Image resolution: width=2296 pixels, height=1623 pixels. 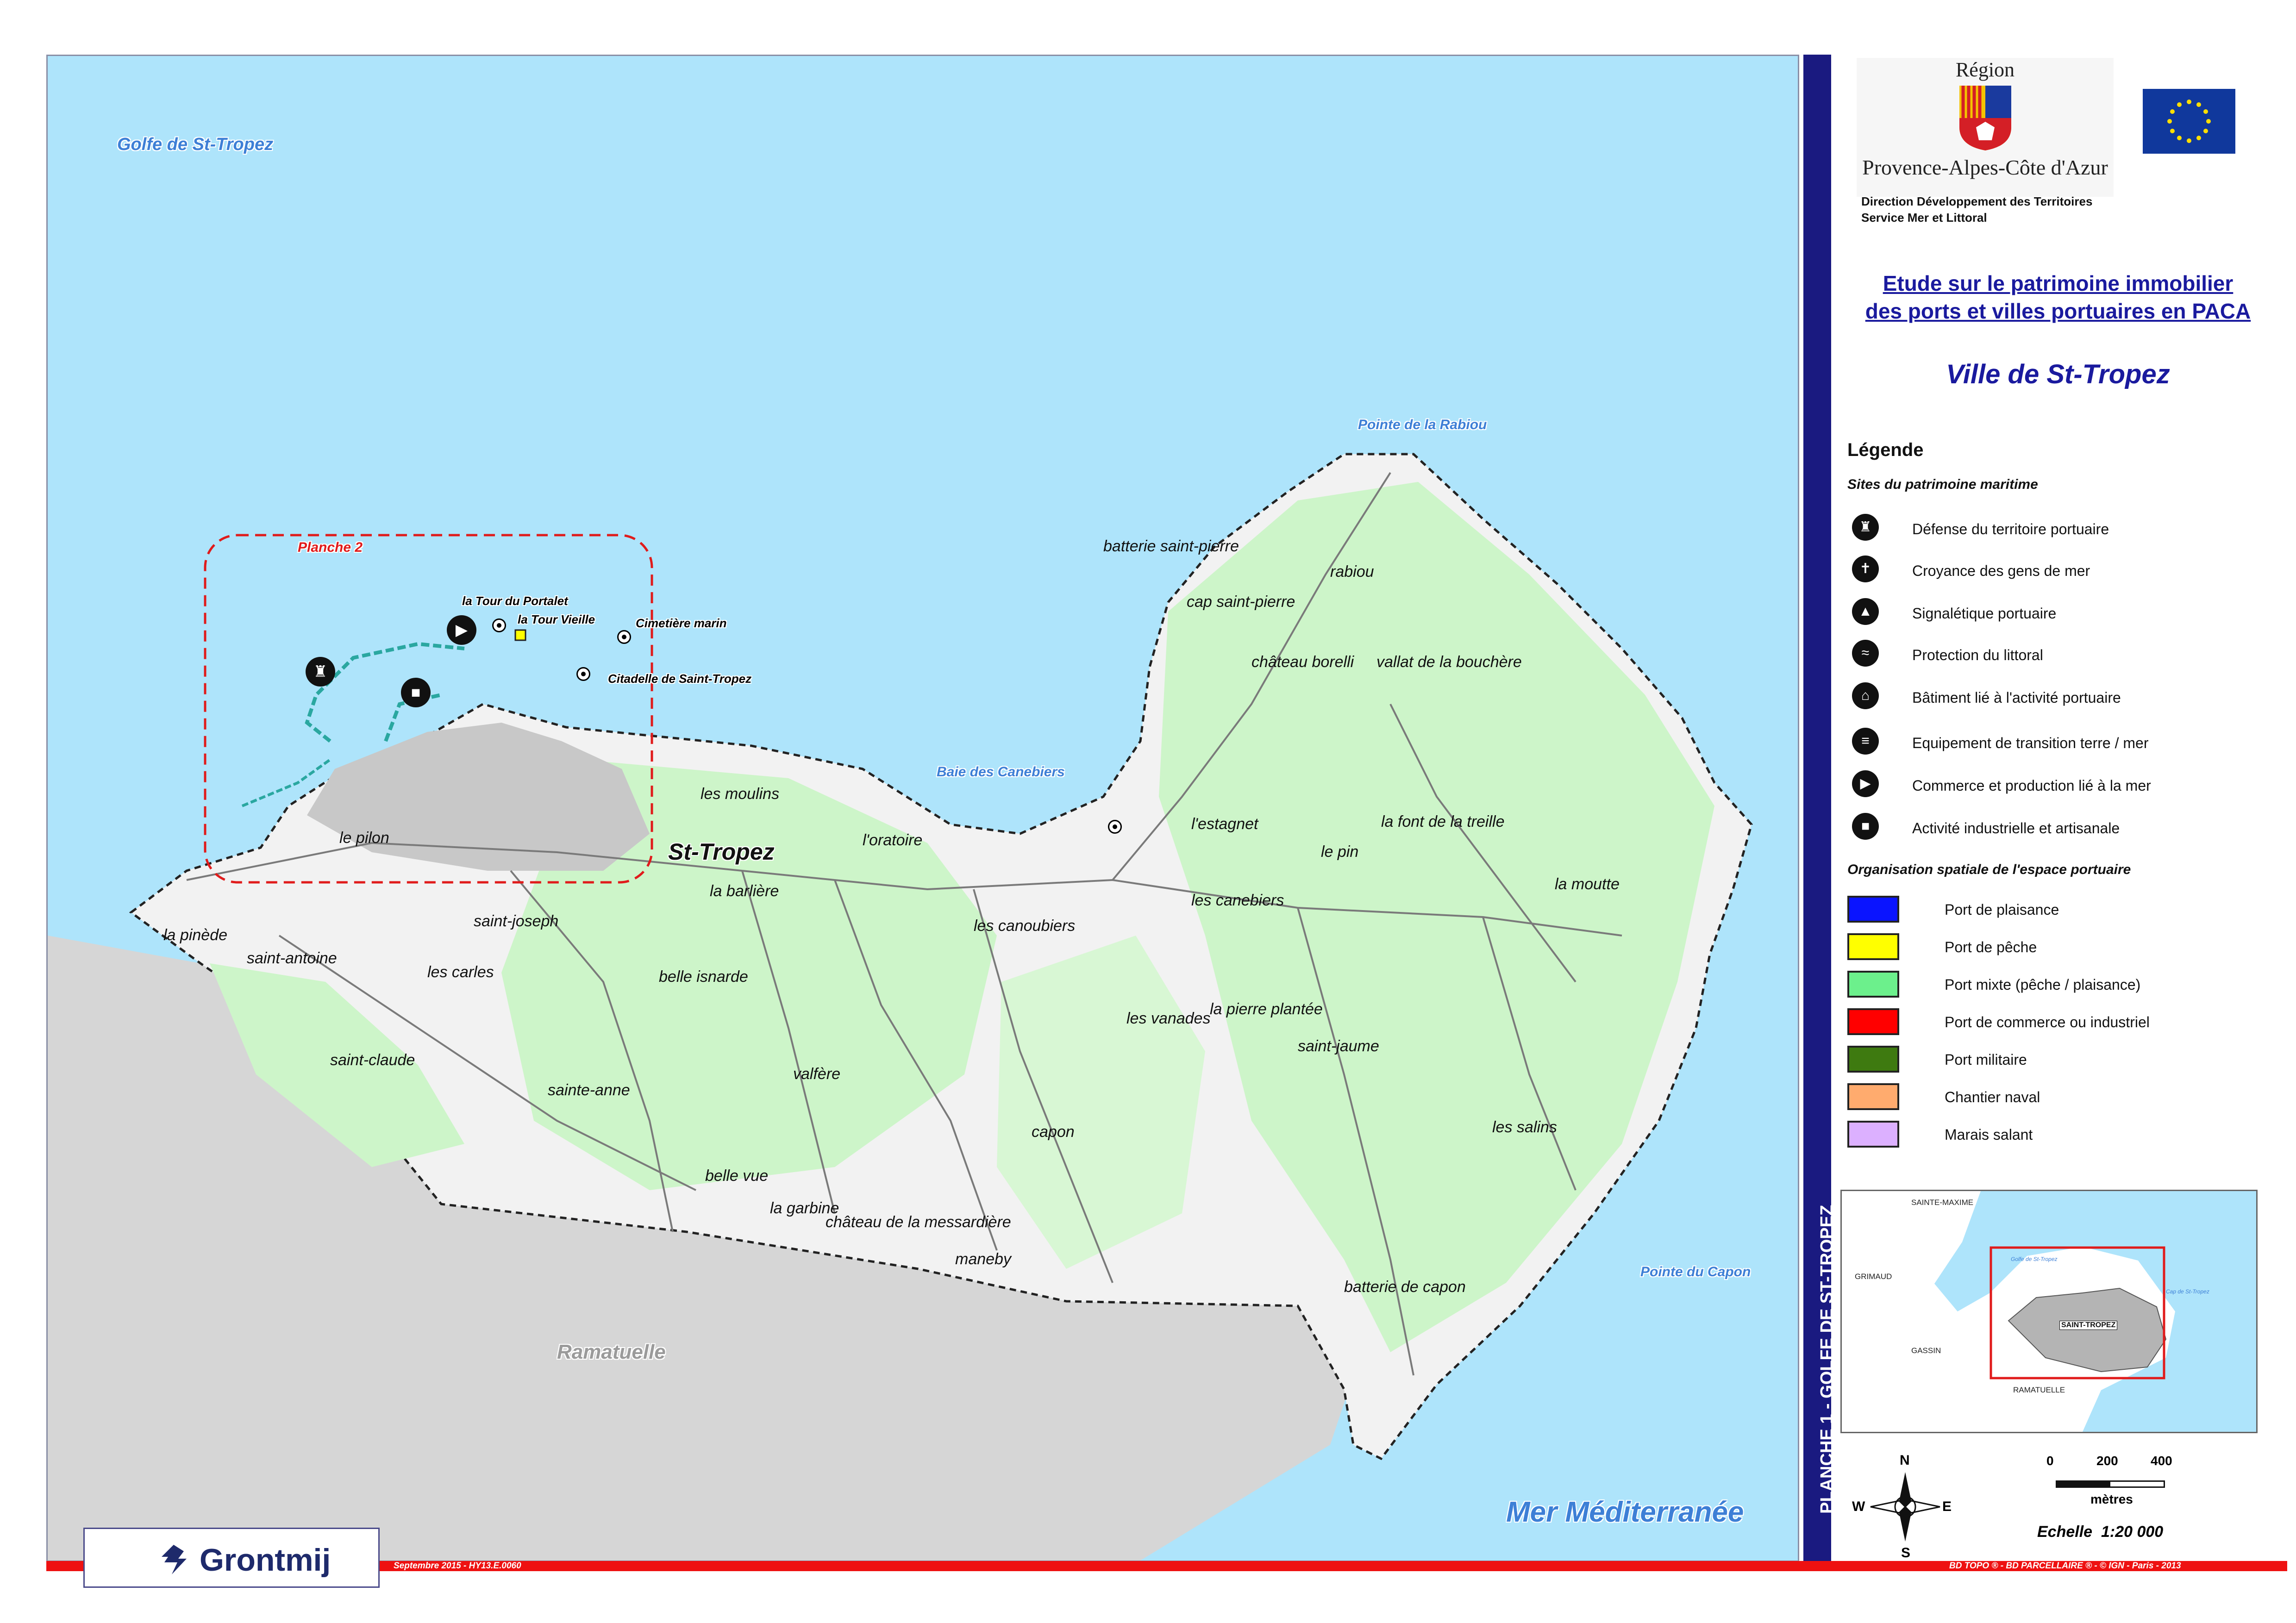 I want to click on slipway-icon: ≡, so click(x=1866, y=741).